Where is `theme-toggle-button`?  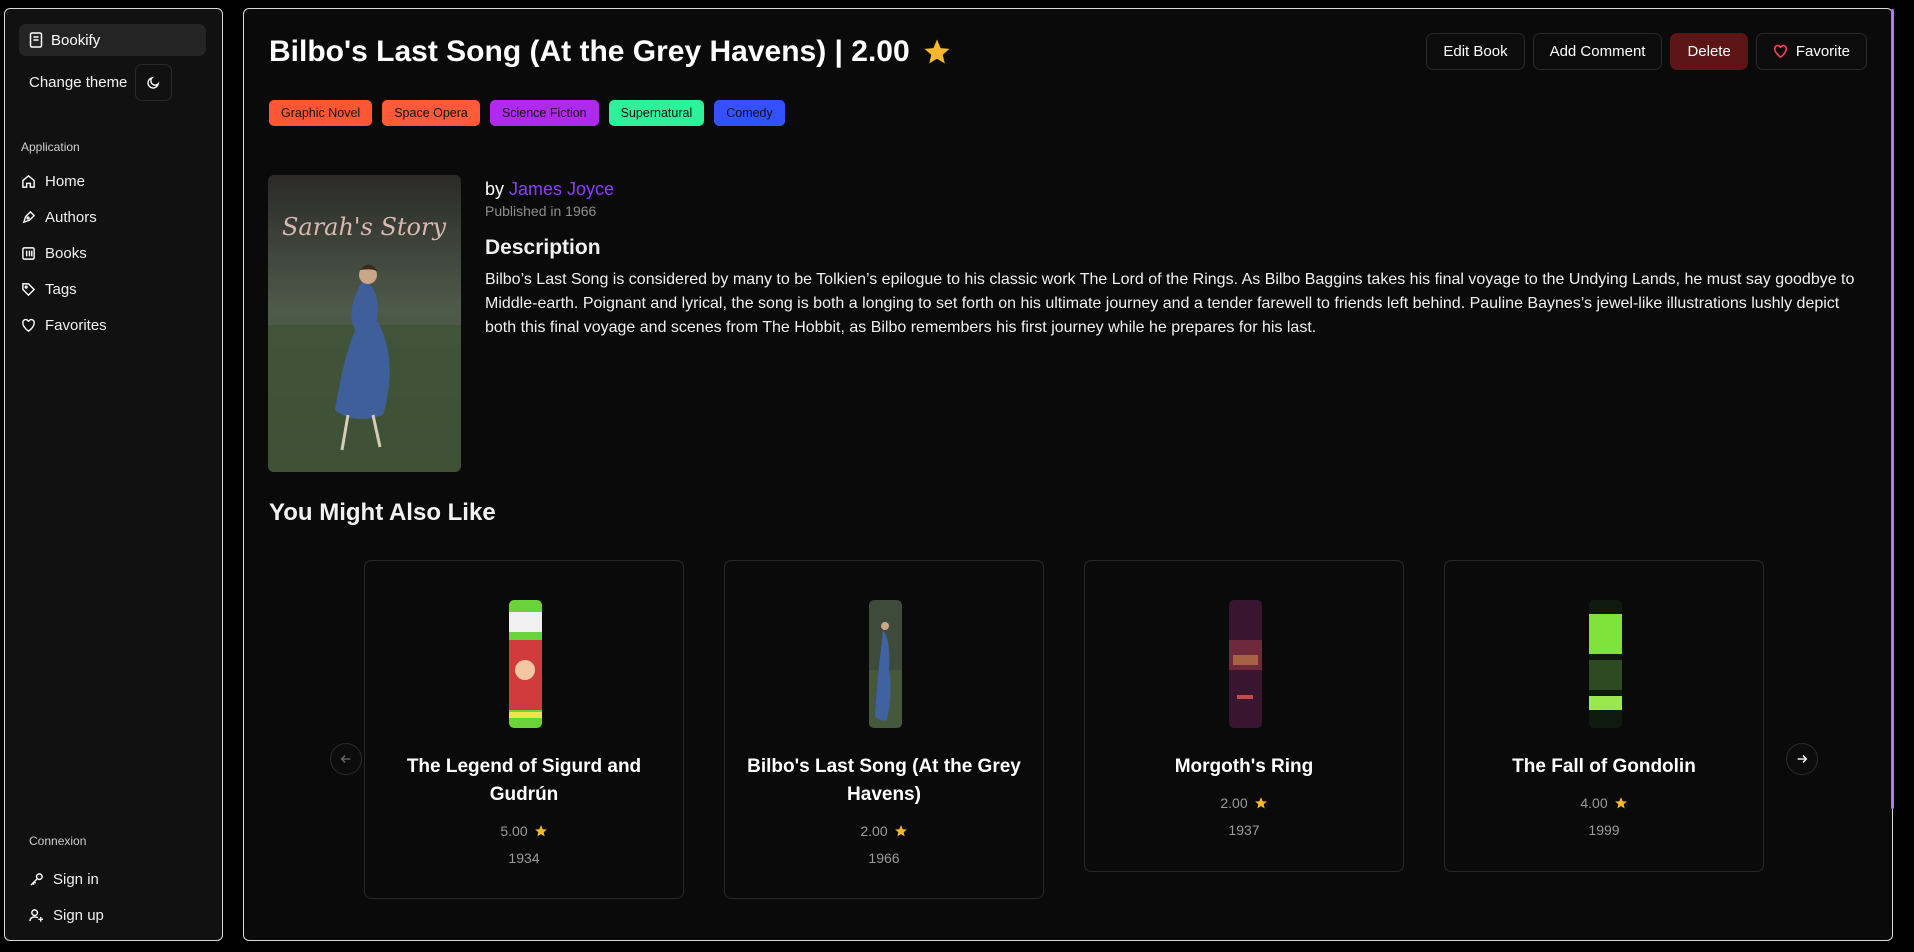
theme-toggle-button is located at coordinates (154, 82).